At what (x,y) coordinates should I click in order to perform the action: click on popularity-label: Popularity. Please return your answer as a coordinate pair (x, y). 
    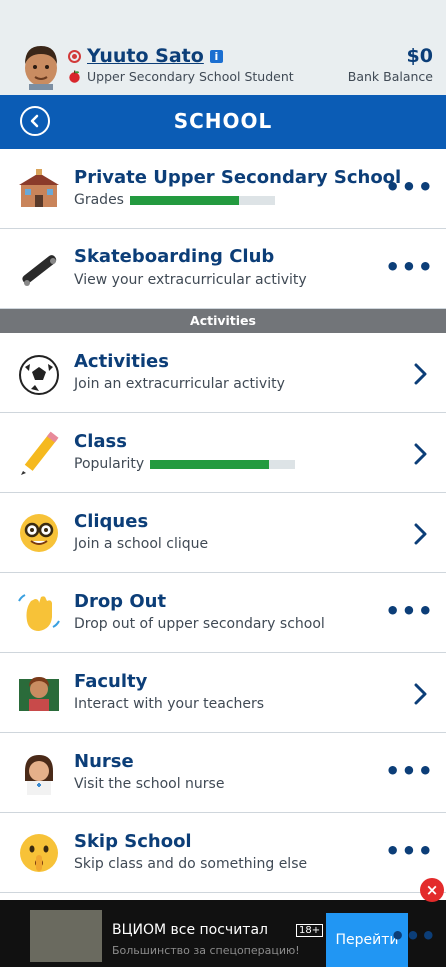
    Looking at the image, I should click on (109, 464).